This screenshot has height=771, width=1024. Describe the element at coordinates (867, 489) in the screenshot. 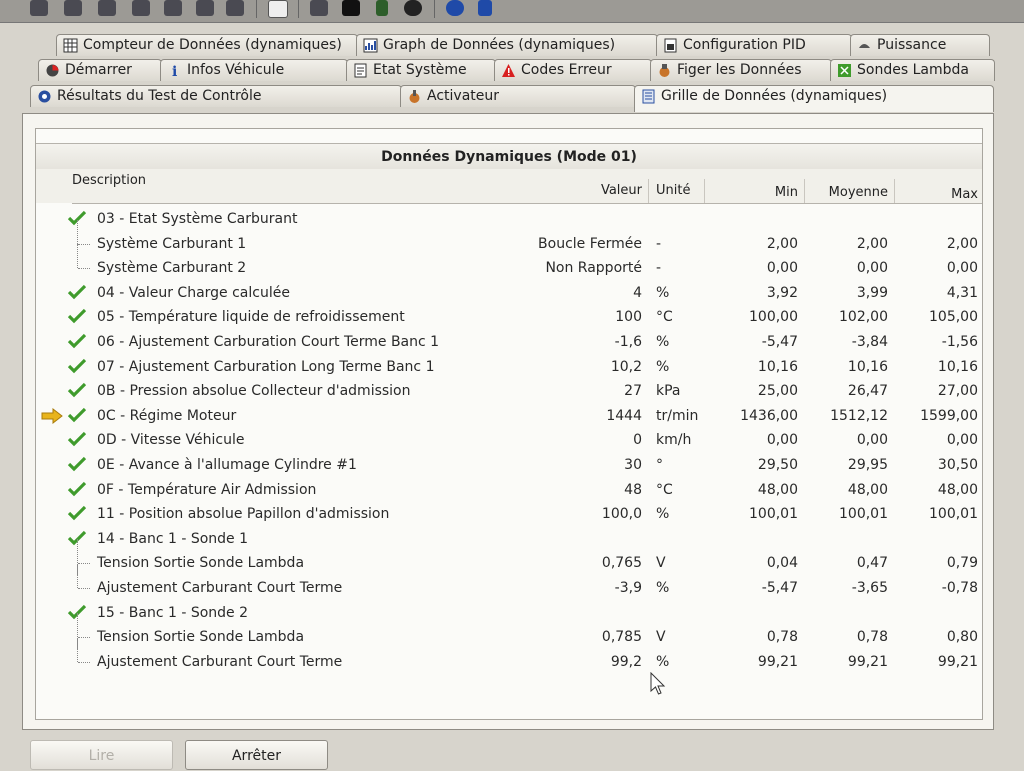

I see `cell-moy: 48,00` at that location.